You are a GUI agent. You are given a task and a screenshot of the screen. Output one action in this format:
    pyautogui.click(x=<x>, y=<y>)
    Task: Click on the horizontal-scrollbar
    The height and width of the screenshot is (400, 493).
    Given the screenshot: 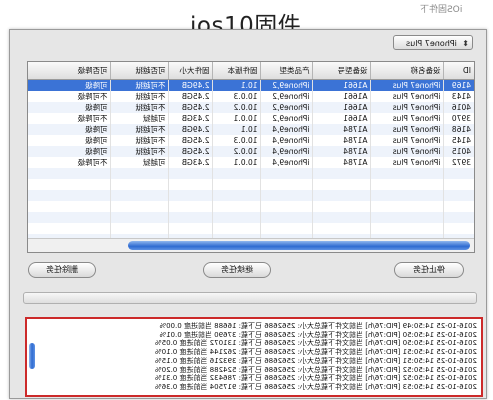 What is the action you would take?
    pyautogui.click(x=251, y=245)
    